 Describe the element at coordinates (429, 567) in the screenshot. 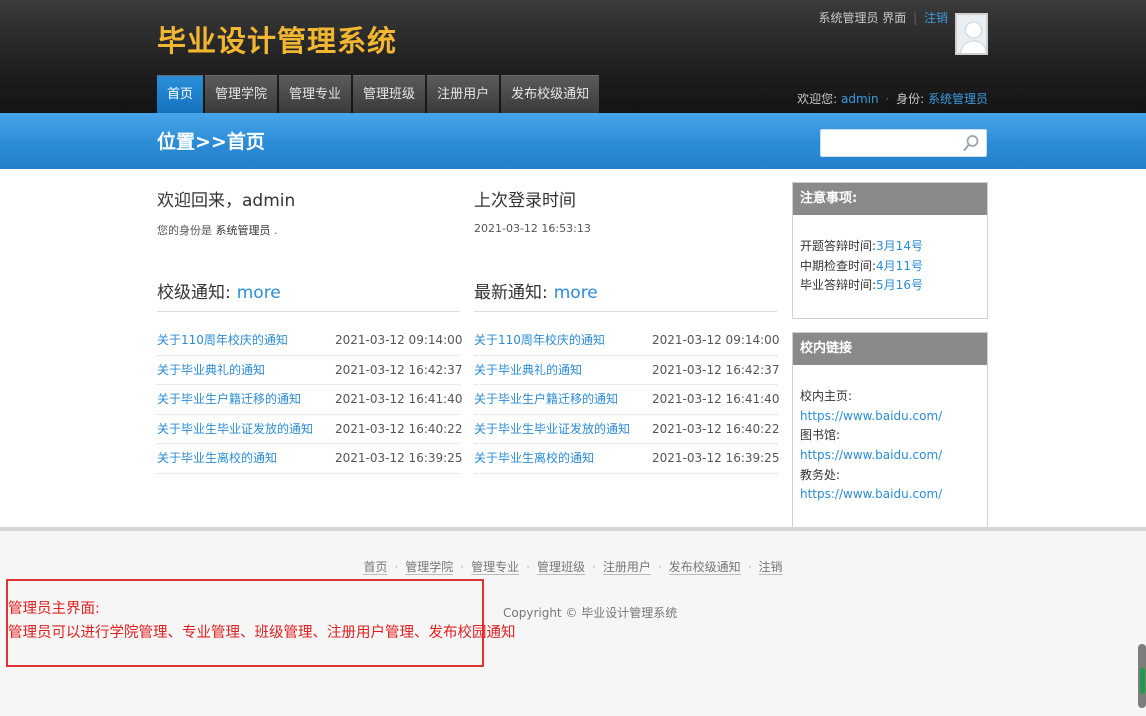

I see `footer-link-colleges: 管理学院` at that location.